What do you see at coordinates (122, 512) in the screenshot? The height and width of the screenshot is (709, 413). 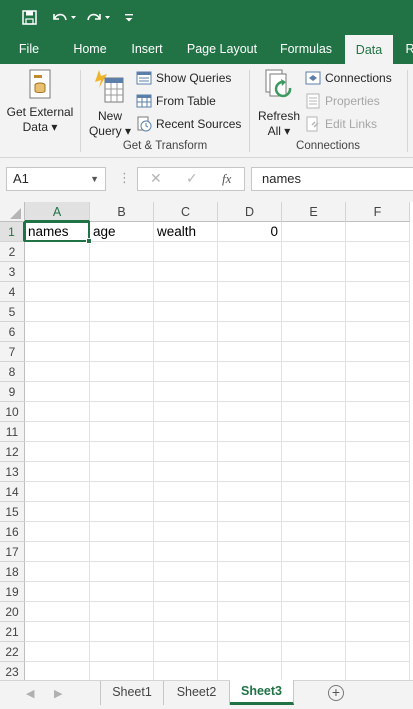 I see `cell-b15` at bounding box center [122, 512].